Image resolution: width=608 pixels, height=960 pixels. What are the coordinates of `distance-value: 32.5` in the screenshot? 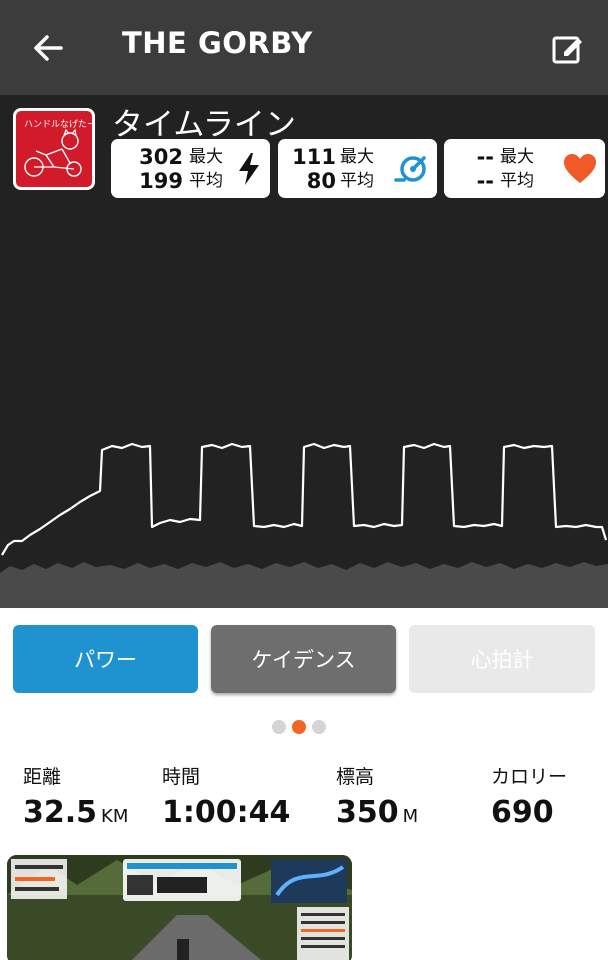 It's located at (60, 812).